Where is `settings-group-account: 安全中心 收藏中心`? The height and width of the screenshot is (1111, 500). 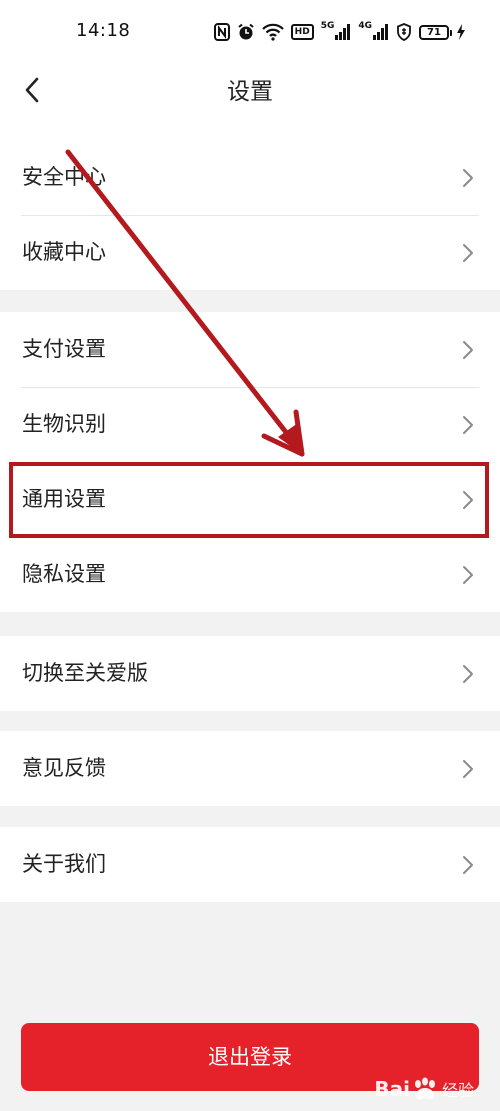
settings-group-account: 安全中心 收藏中心 is located at coordinates (250, 215).